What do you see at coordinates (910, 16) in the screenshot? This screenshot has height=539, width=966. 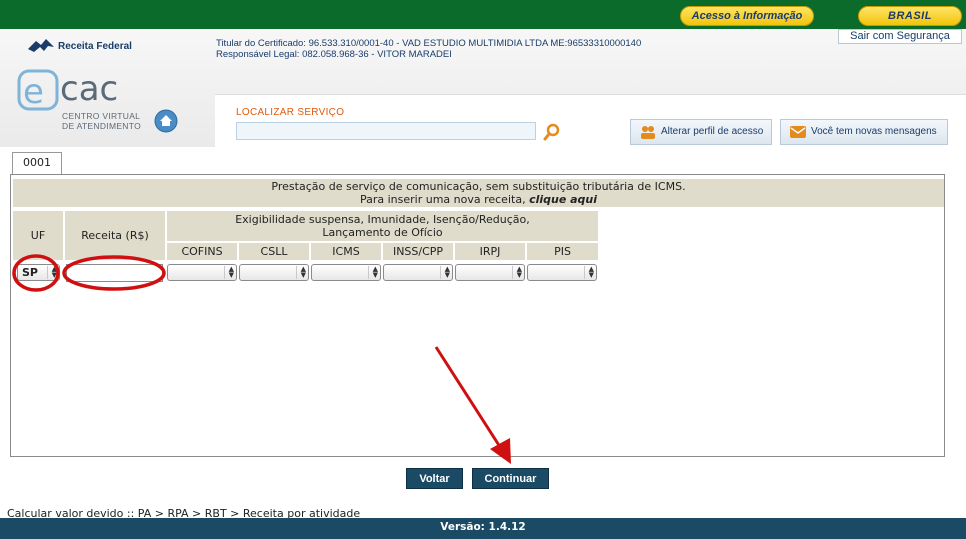 I see `brasil-link: BRASIL` at bounding box center [910, 16].